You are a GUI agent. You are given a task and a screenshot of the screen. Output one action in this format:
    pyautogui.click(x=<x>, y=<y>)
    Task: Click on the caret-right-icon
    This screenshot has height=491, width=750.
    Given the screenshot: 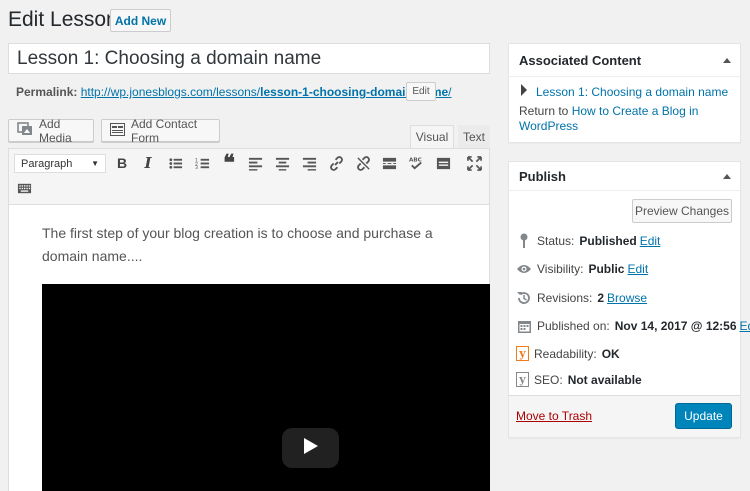 What is the action you would take?
    pyautogui.click(x=524, y=90)
    